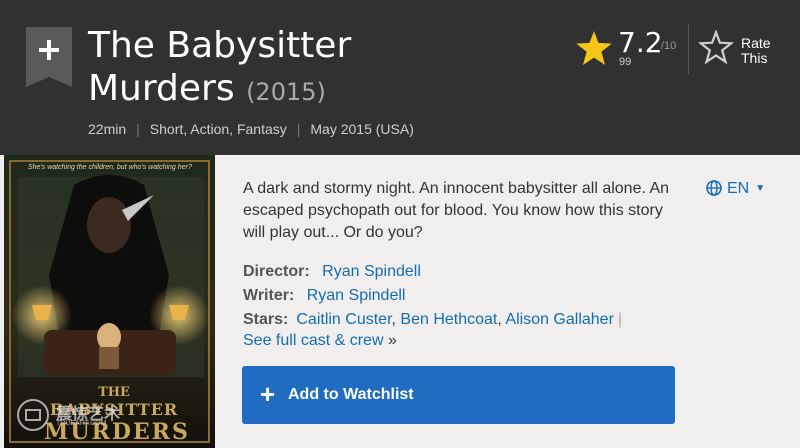  Describe the element at coordinates (351, 394) in the screenshot. I see `watchlist-label: Add to Watchlist` at that location.